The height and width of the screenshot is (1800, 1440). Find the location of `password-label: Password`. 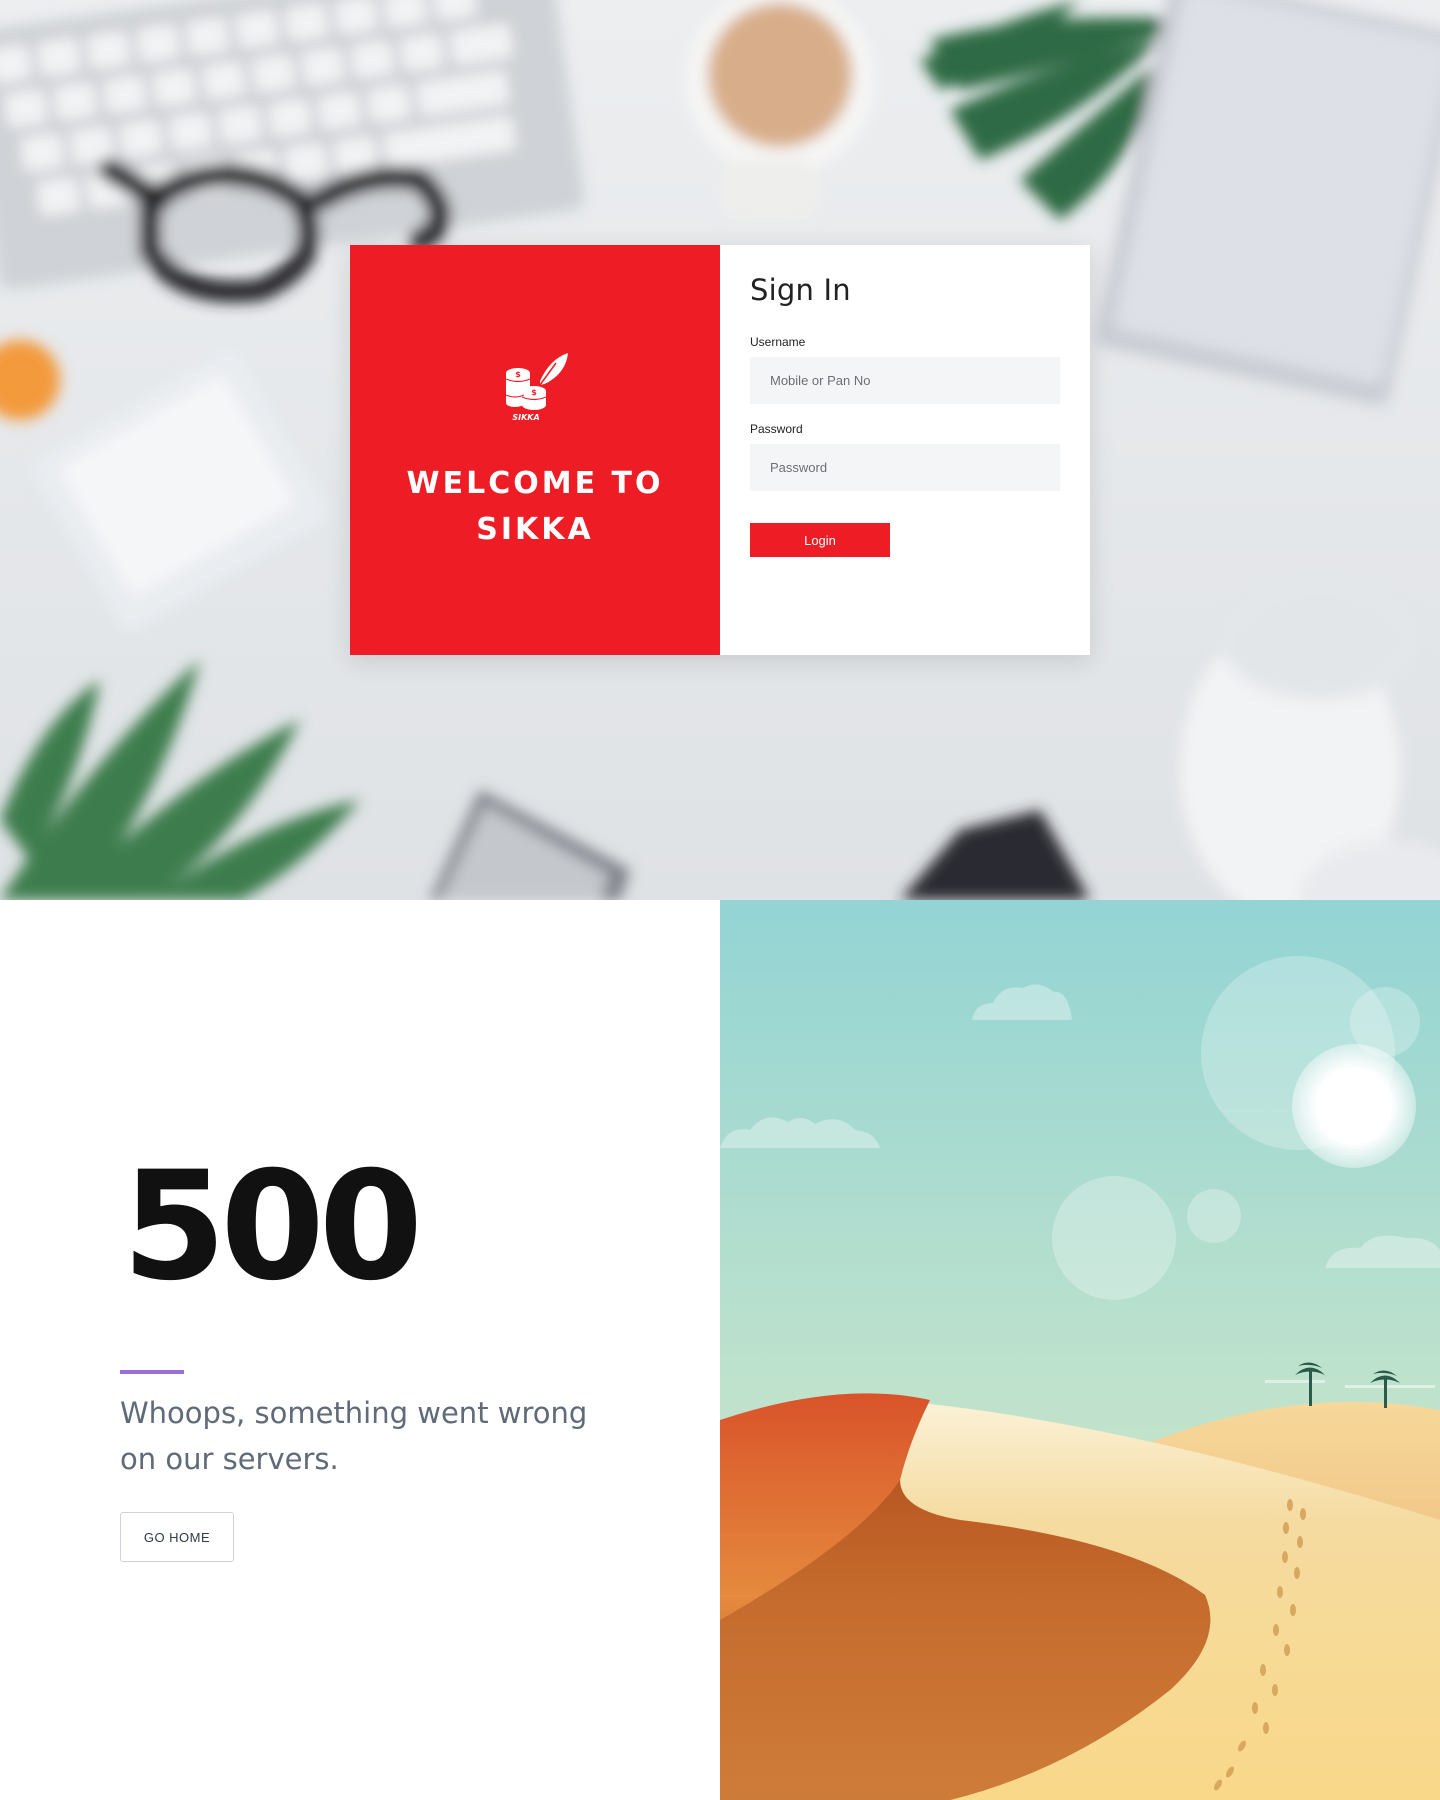

password-label: Password is located at coordinates (776, 429).